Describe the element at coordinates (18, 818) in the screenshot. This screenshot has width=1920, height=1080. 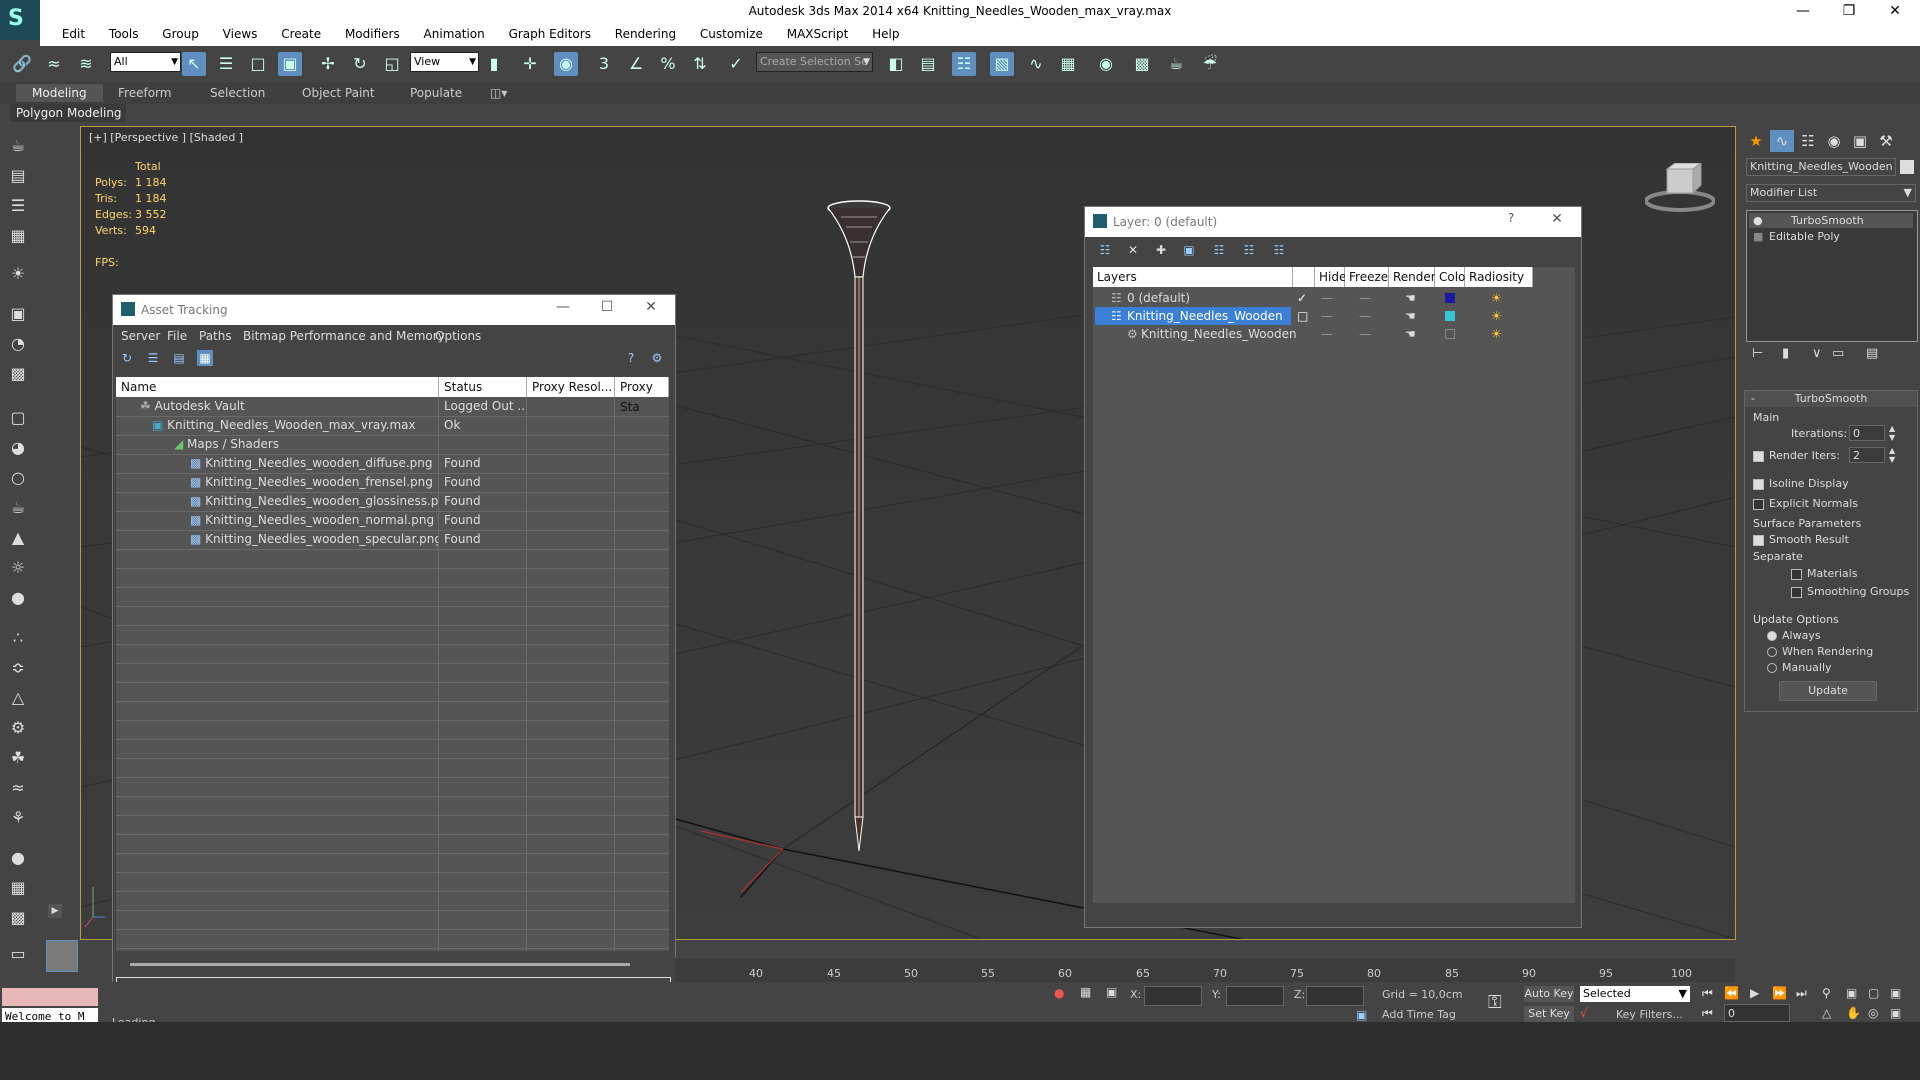
I see `paint-icon: ⚘` at that location.